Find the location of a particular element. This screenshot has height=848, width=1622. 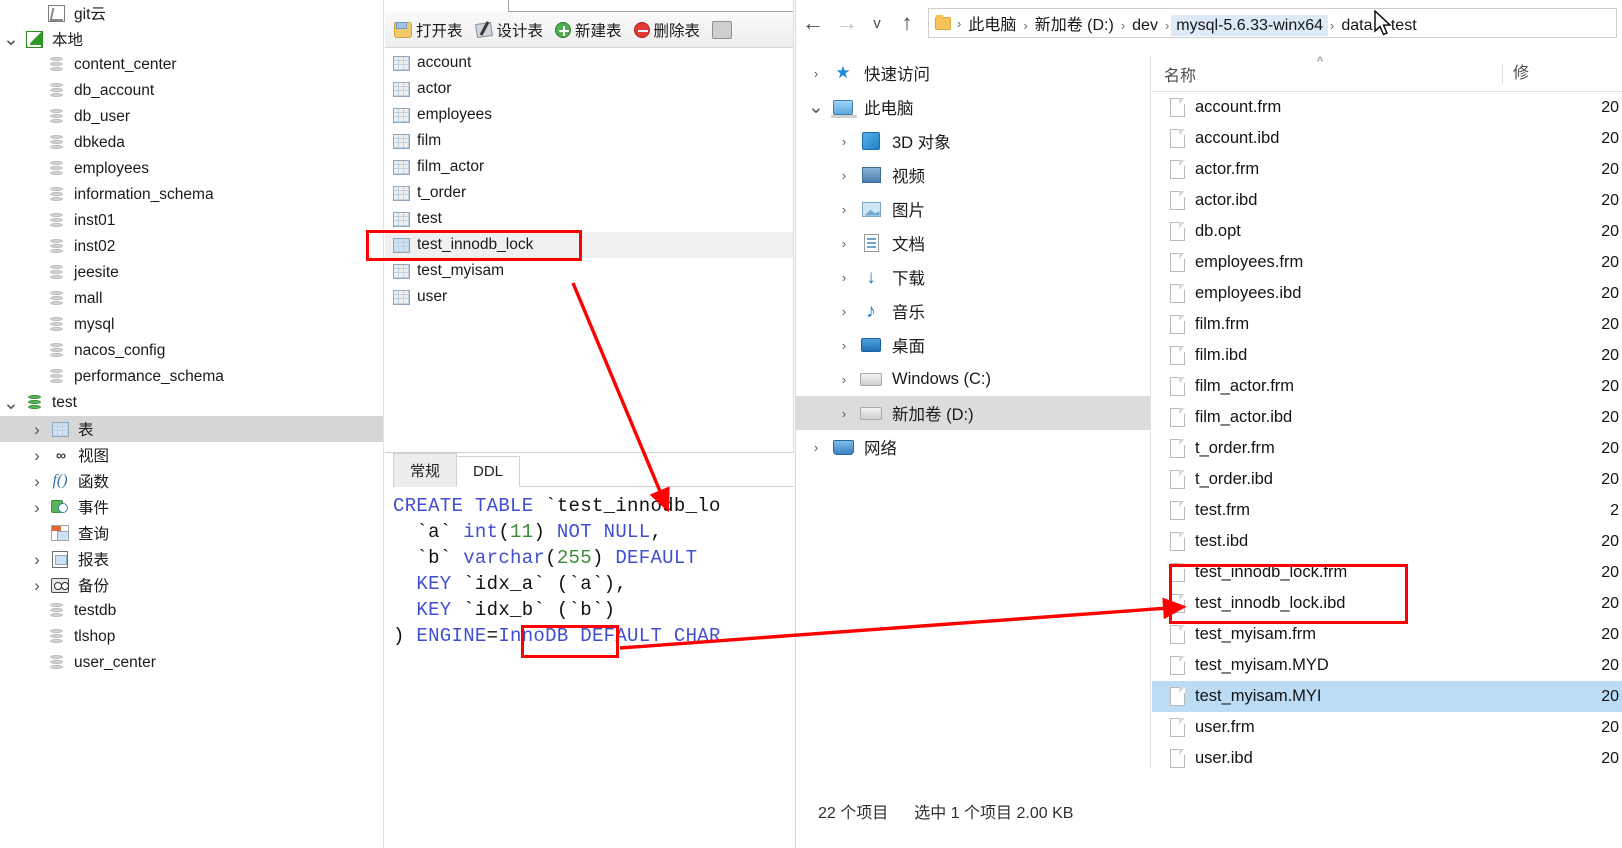

database-item-12: performance_schema is located at coordinates (191, 377).